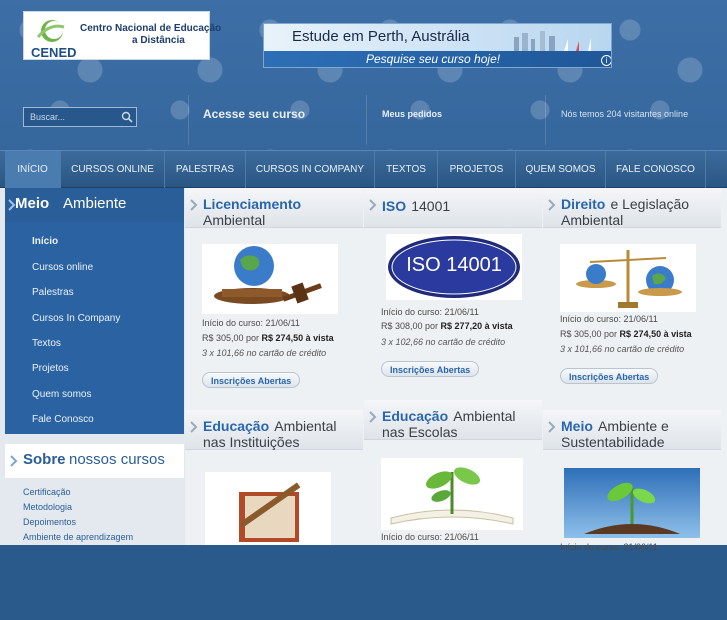 Image resolution: width=727 pixels, height=620 pixels. What do you see at coordinates (484, 416) in the screenshot?
I see `card-title-rest: Ambiental` at bounding box center [484, 416].